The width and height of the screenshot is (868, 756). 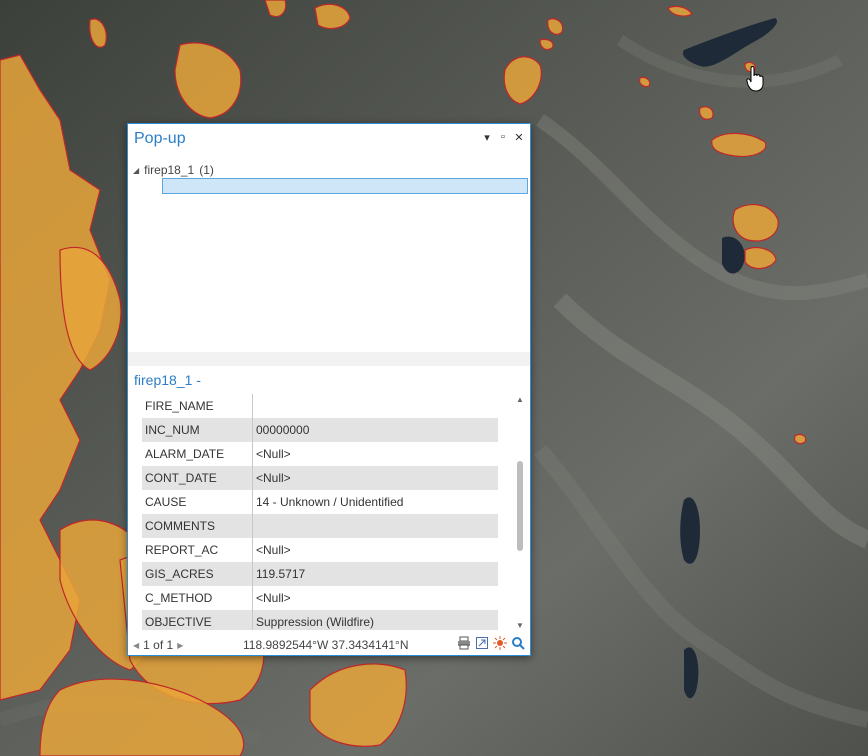 I want to click on tree-layer-label: firep18_1, so click(x=169, y=170).